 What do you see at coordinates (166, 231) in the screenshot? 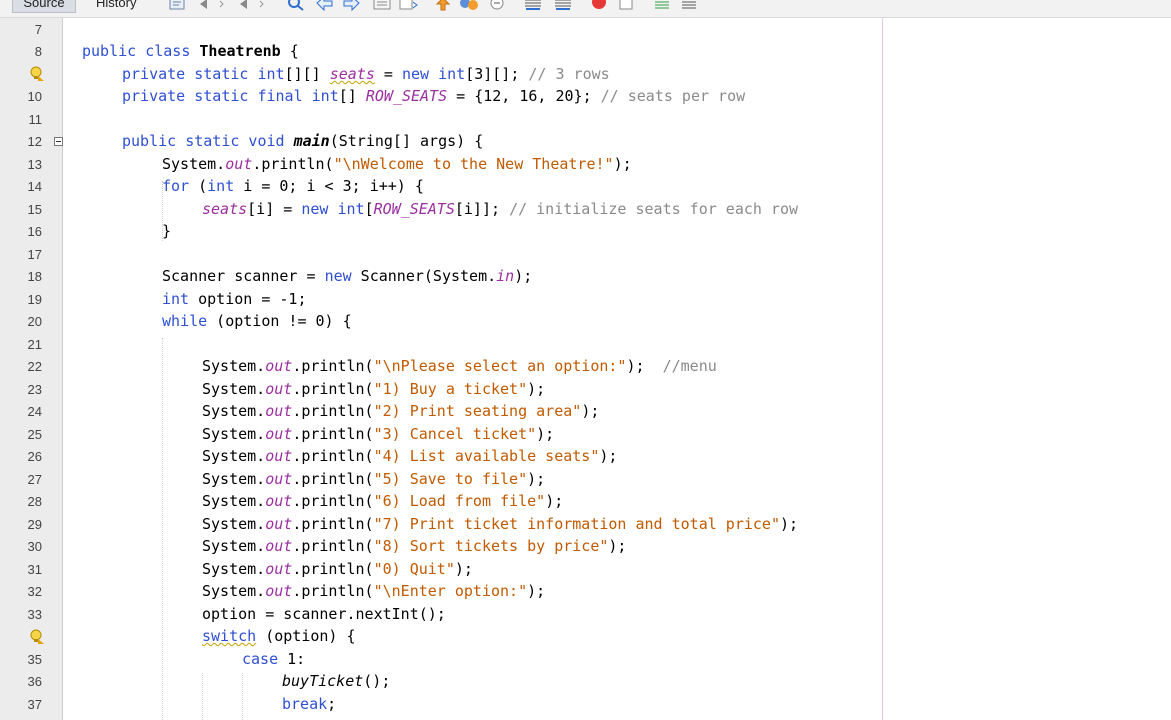
I see `code-line-16: }` at bounding box center [166, 231].